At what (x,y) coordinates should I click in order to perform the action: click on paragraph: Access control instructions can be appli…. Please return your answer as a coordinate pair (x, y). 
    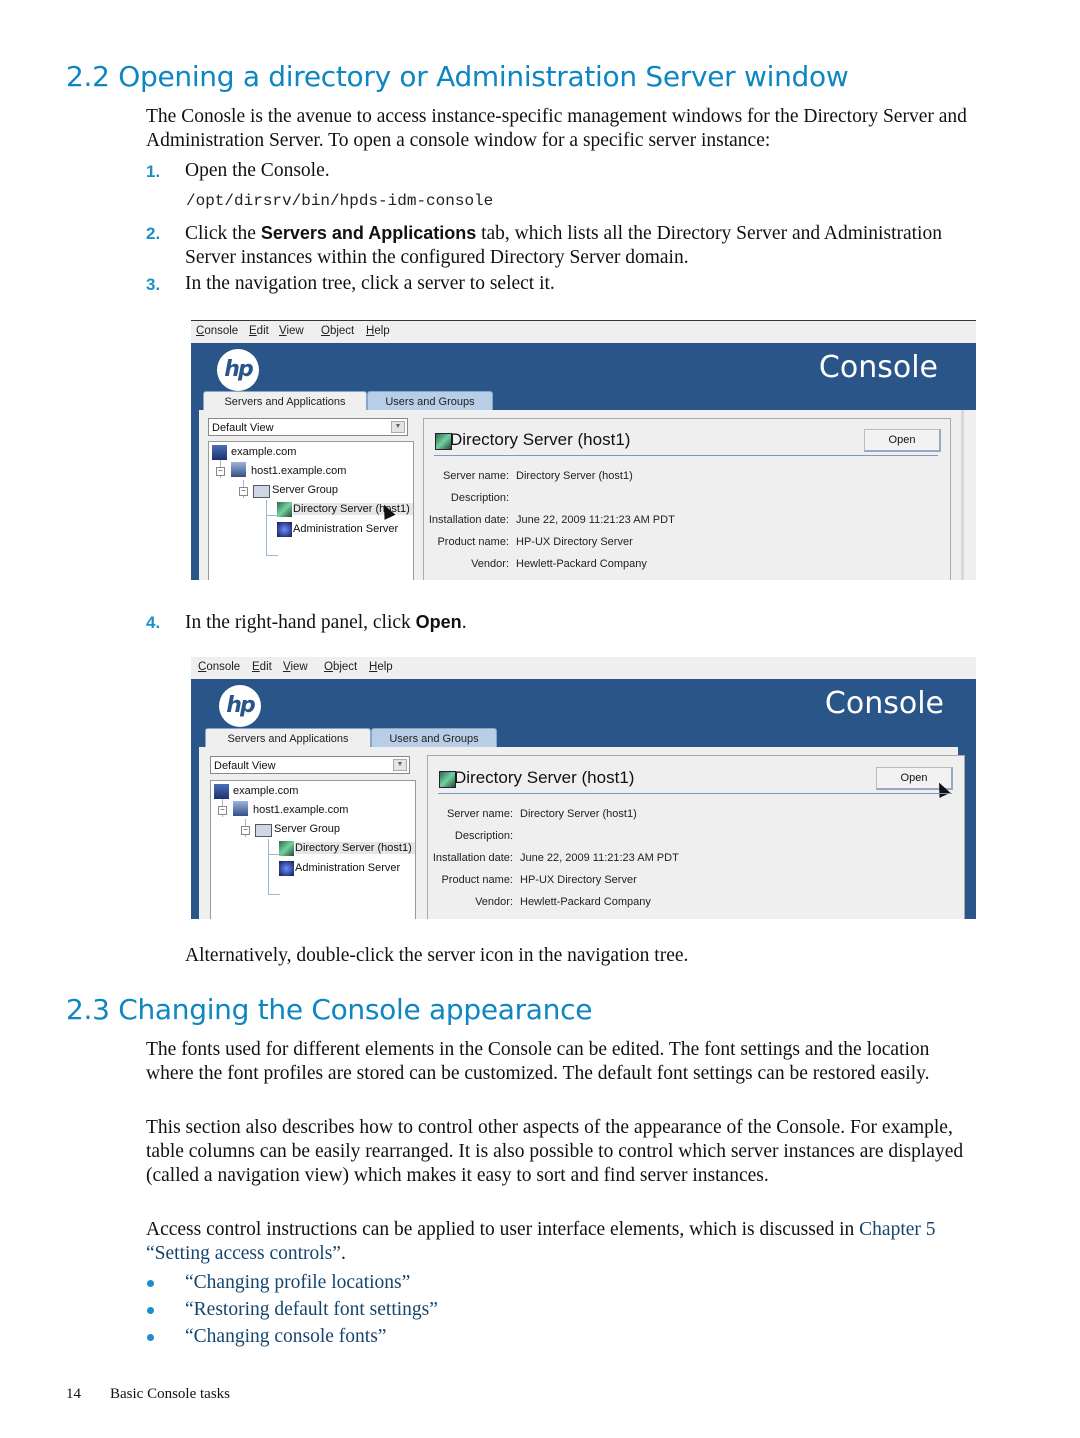
    Looking at the image, I should click on (561, 1242).